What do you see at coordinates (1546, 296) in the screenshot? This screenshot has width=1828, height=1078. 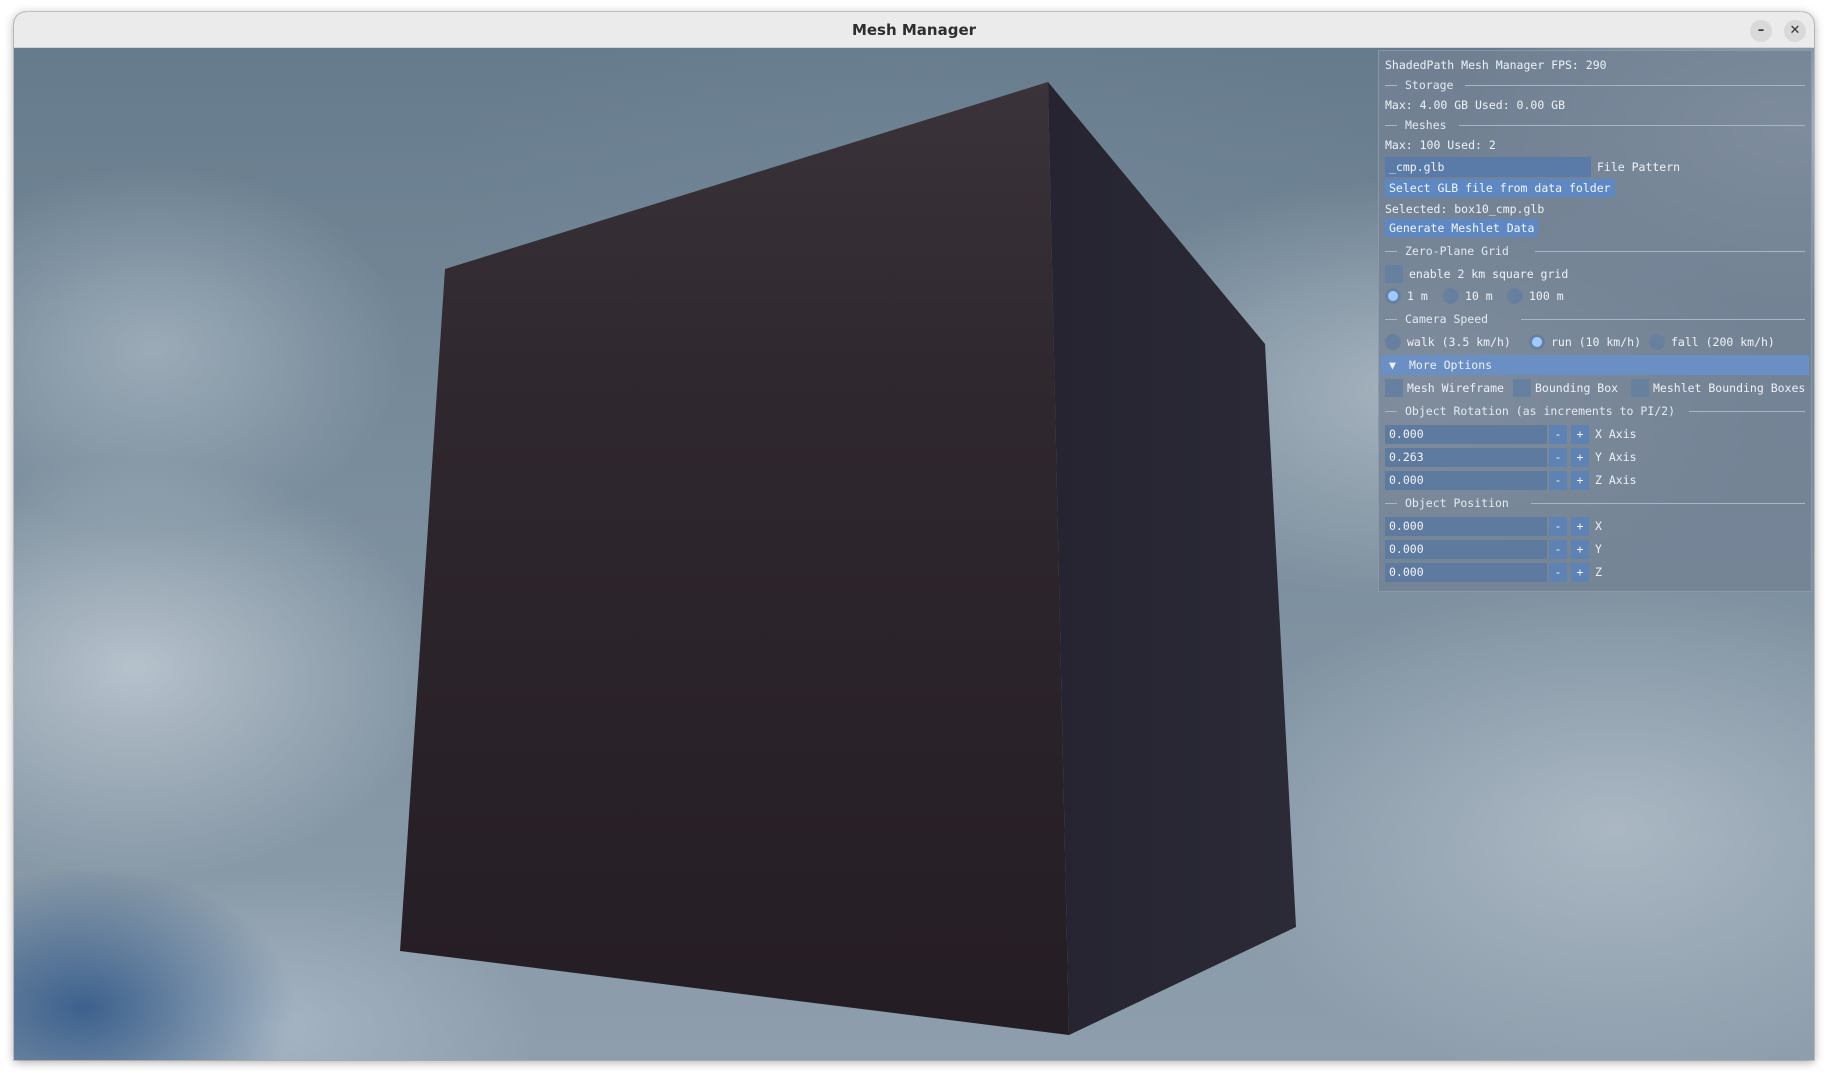 I see `grid-radio-100m-label: 100 m` at bounding box center [1546, 296].